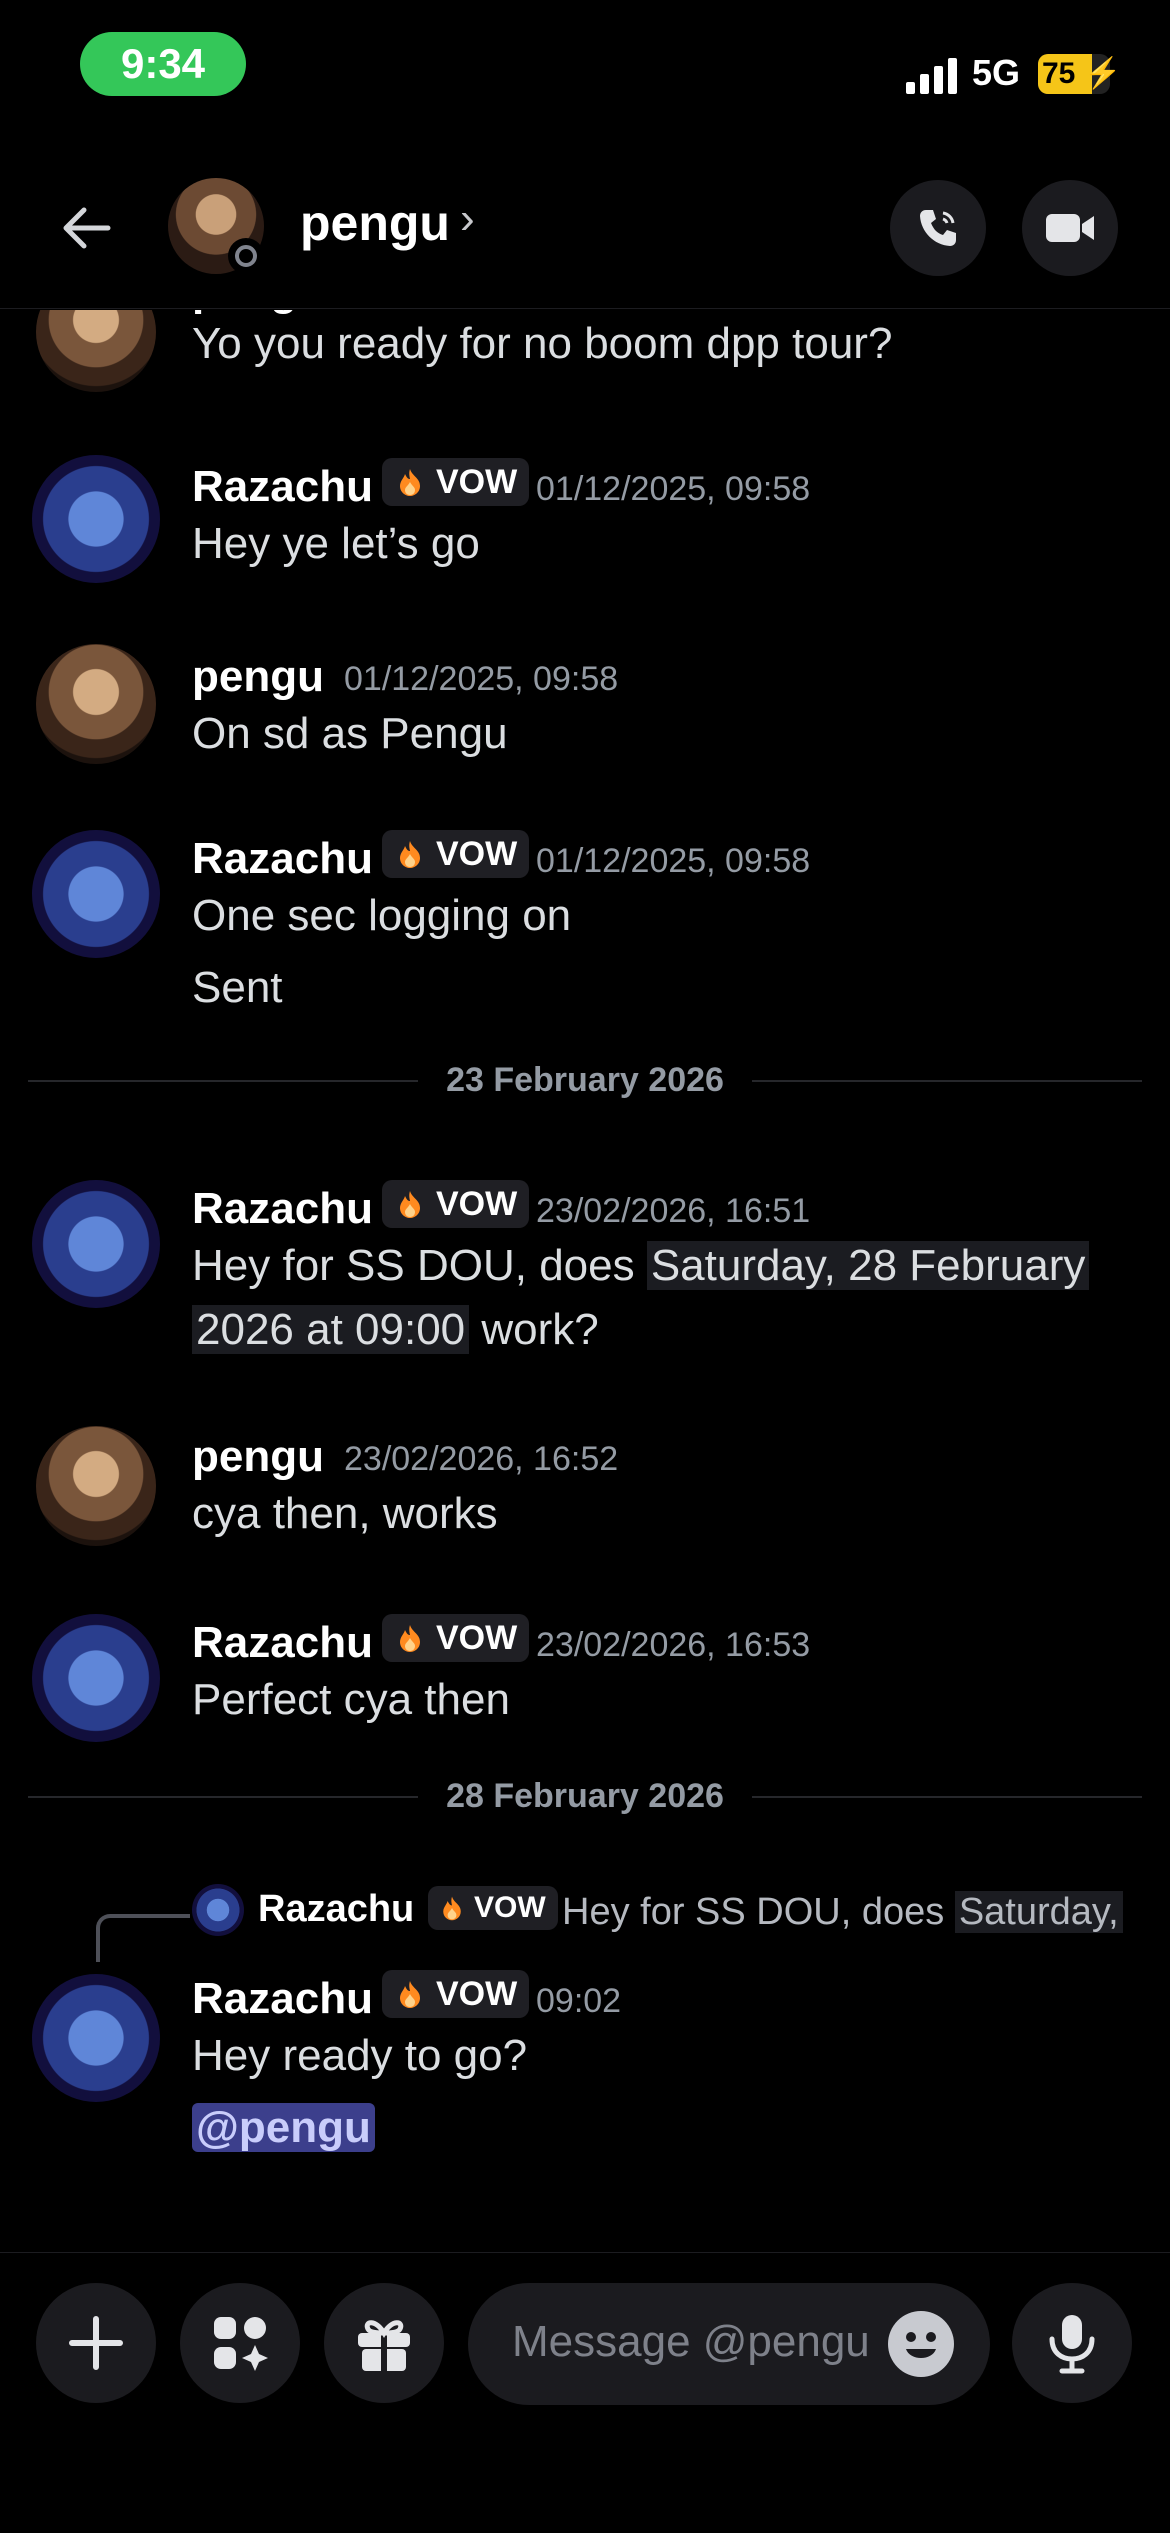 This screenshot has width=1170, height=2533. I want to click on status-indicator, so click(246, 256).